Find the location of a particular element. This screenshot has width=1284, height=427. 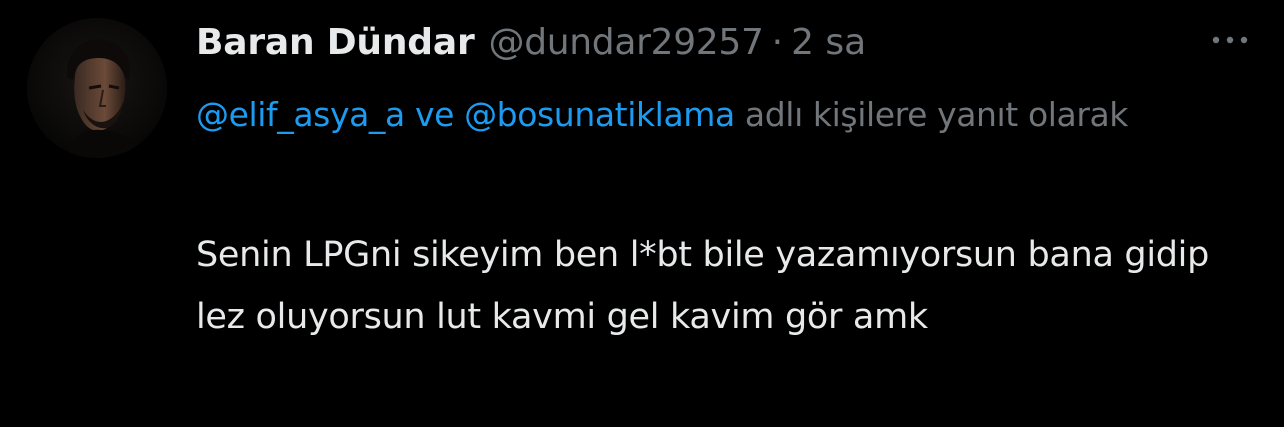

user-handle: @dundar29257 is located at coordinates (626, 42).